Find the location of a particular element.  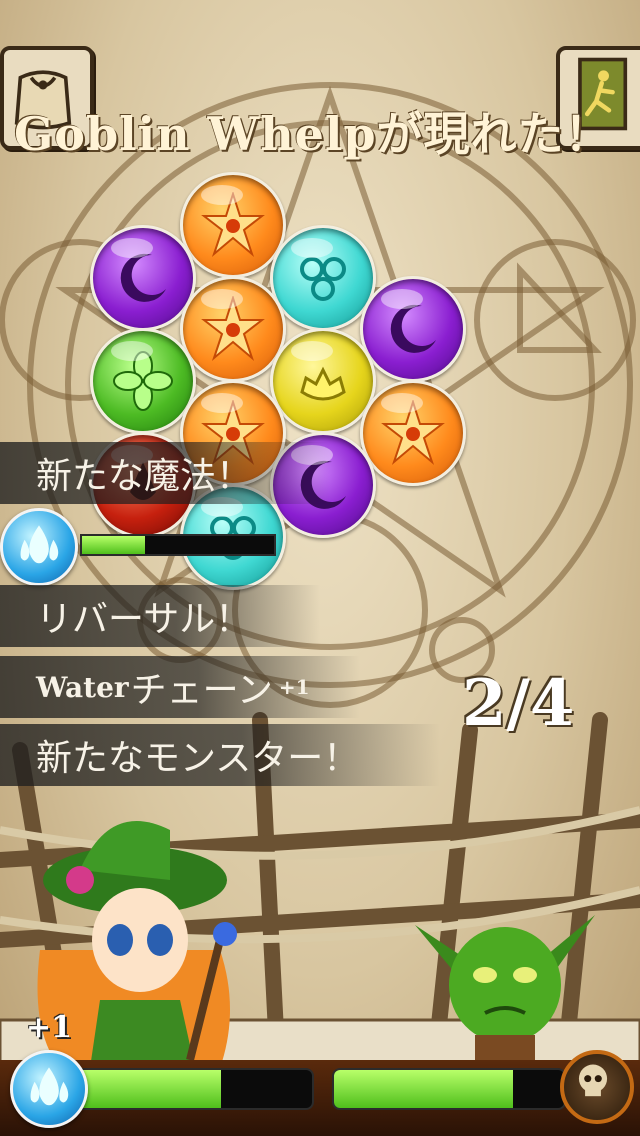

log-water-chain: Water チェーン +1 is located at coordinates (180, 687).